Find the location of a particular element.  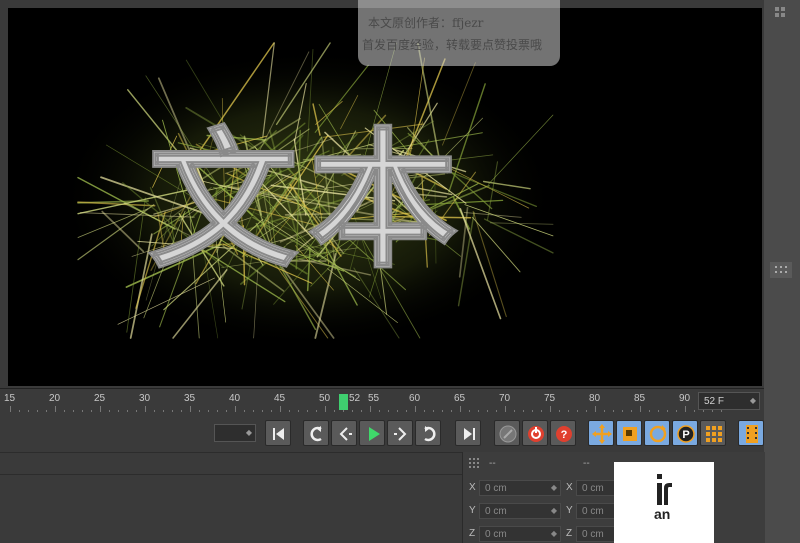

watermark-author: 本文原创作者：ffjezr is located at coordinates (426, 23).